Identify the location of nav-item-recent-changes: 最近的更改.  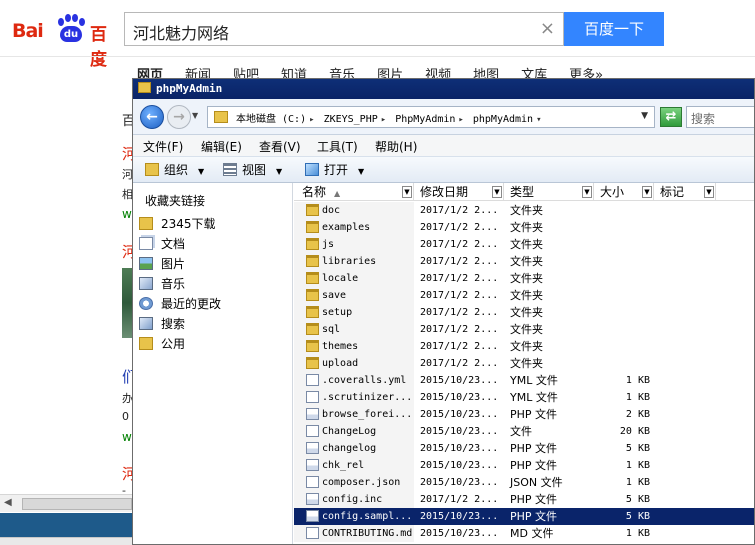
(214, 304).